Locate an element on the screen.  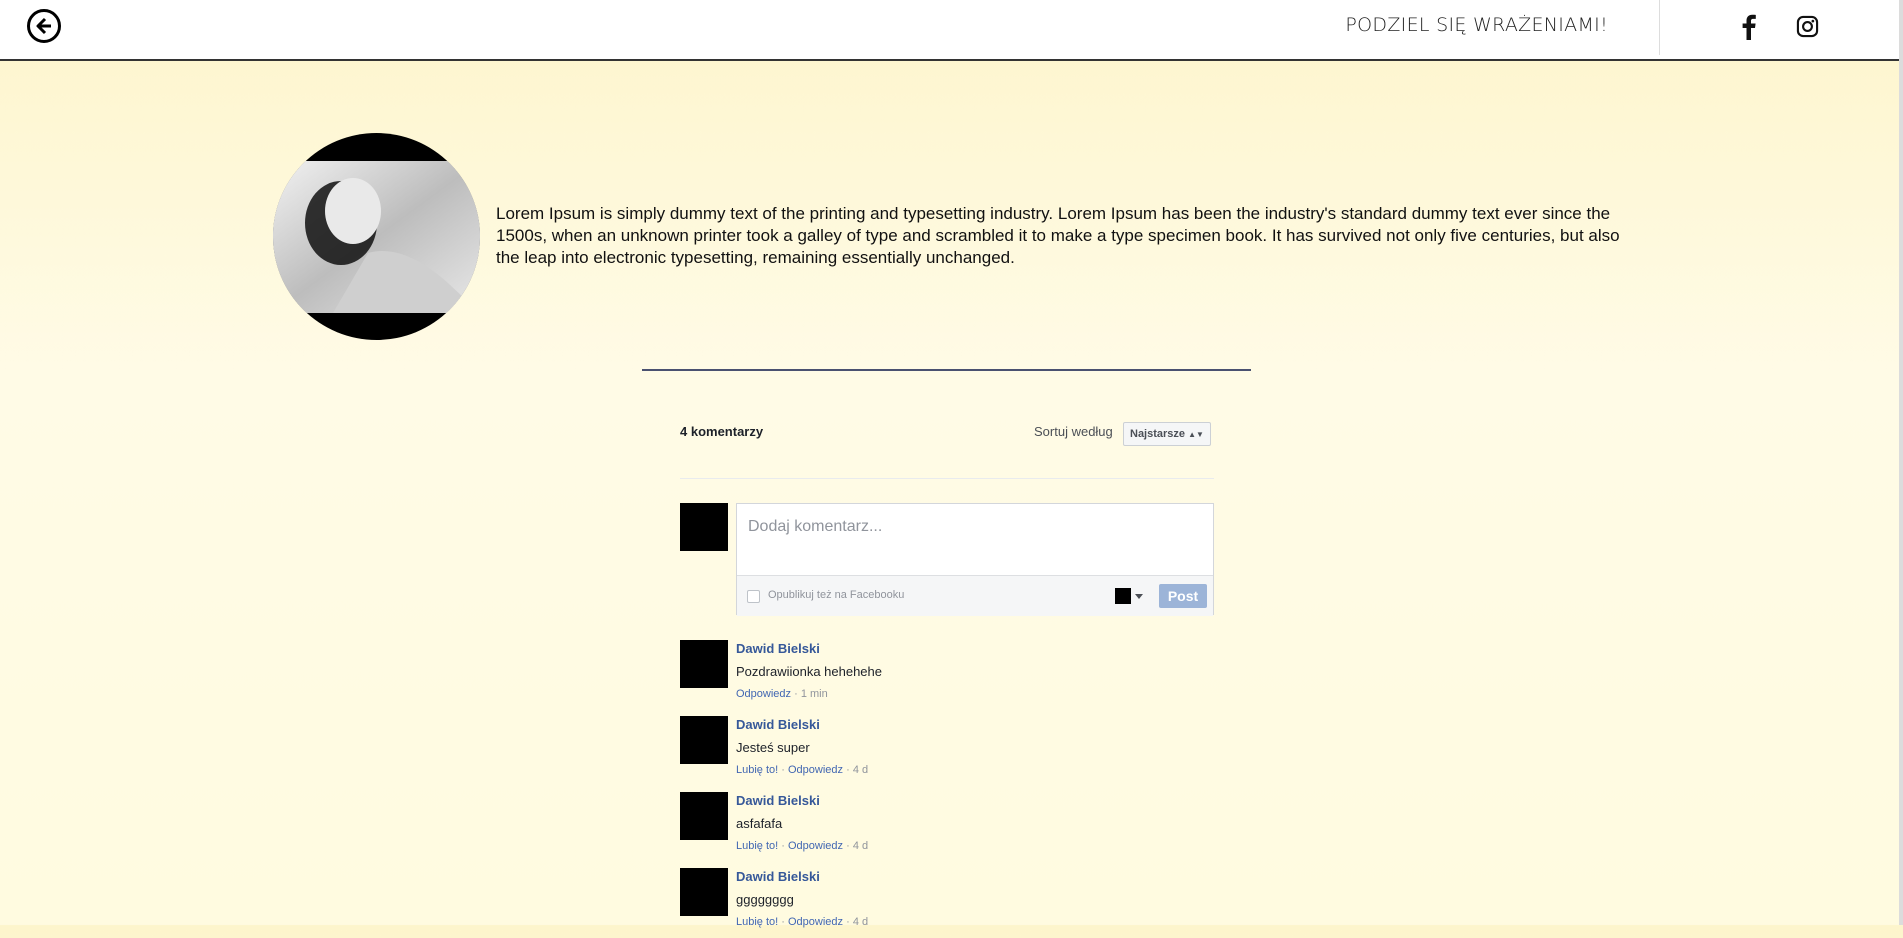
post-button: Post is located at coordinates (1183, 596).